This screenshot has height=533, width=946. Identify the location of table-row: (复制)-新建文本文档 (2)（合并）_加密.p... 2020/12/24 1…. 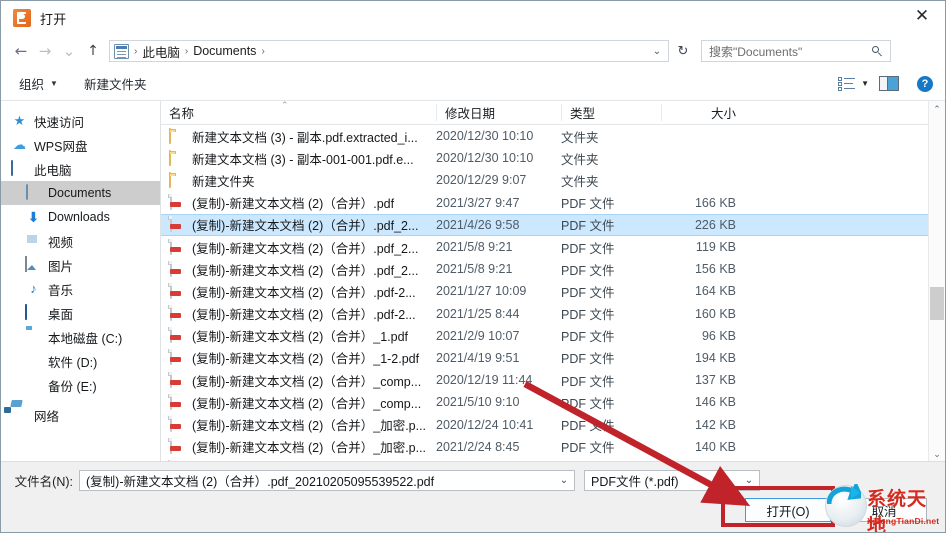
(553, 424).